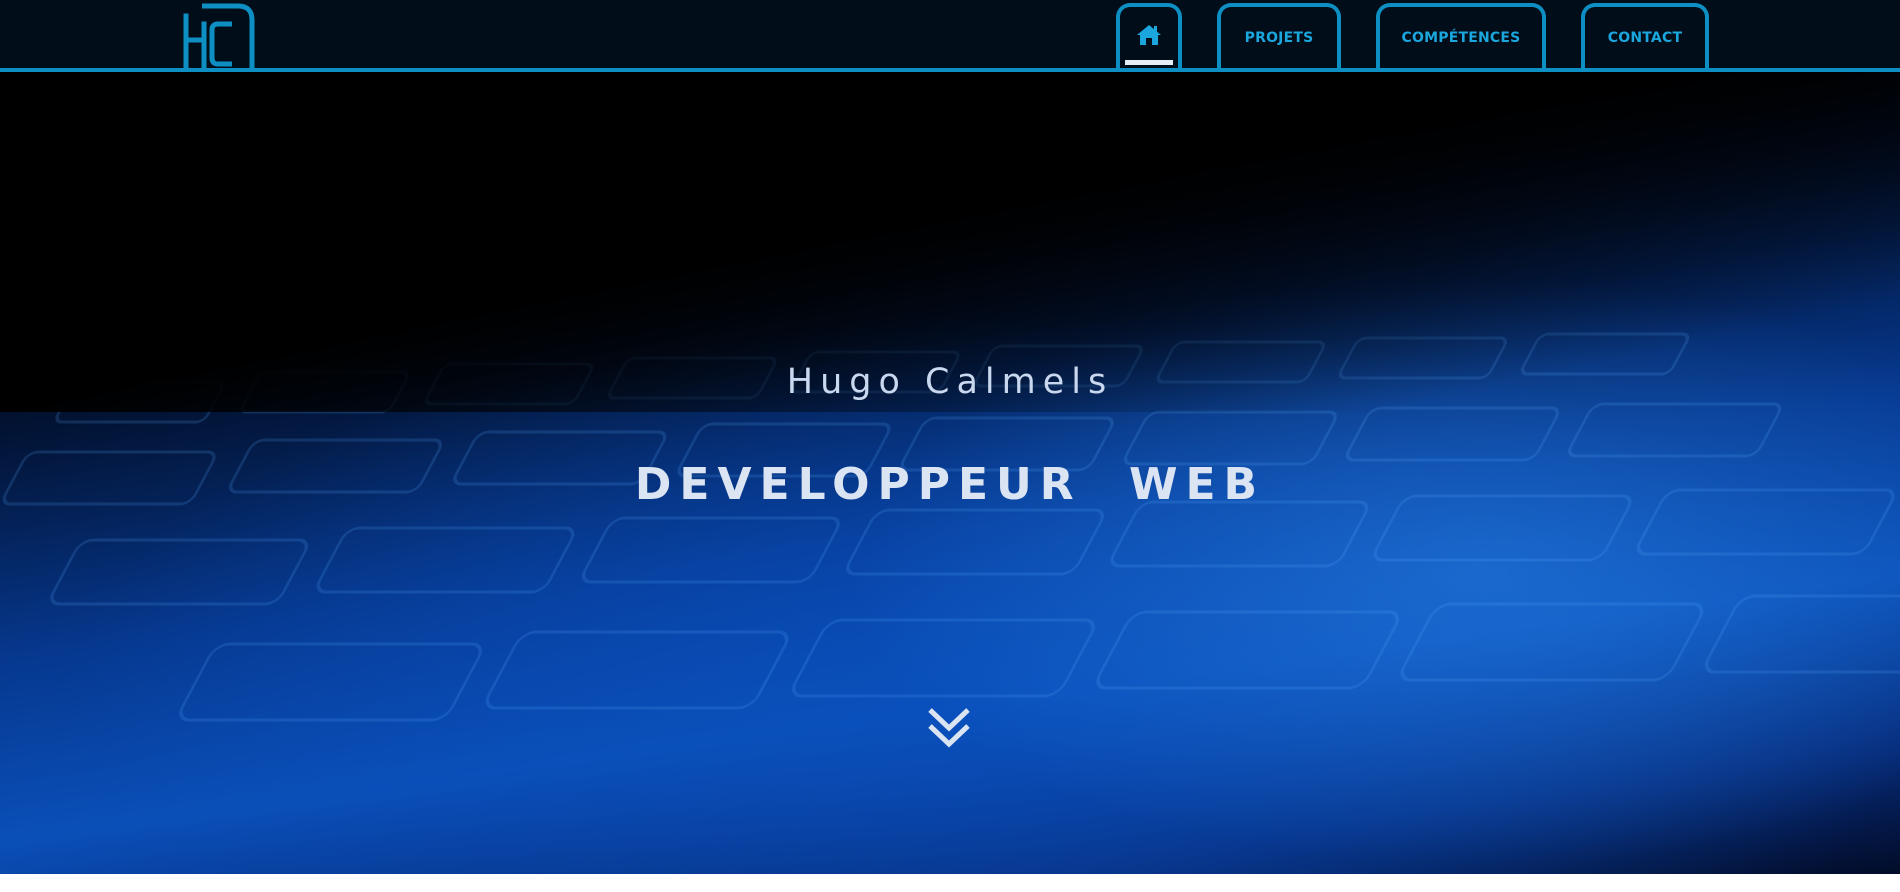 Image resolution: width=1900 pixels, height=892 pixels. What do you see at coordinates (1279, 35) in the screenshot?
I see `nav-tab-projets: PROJETS` at bounding box center [1279, 35].